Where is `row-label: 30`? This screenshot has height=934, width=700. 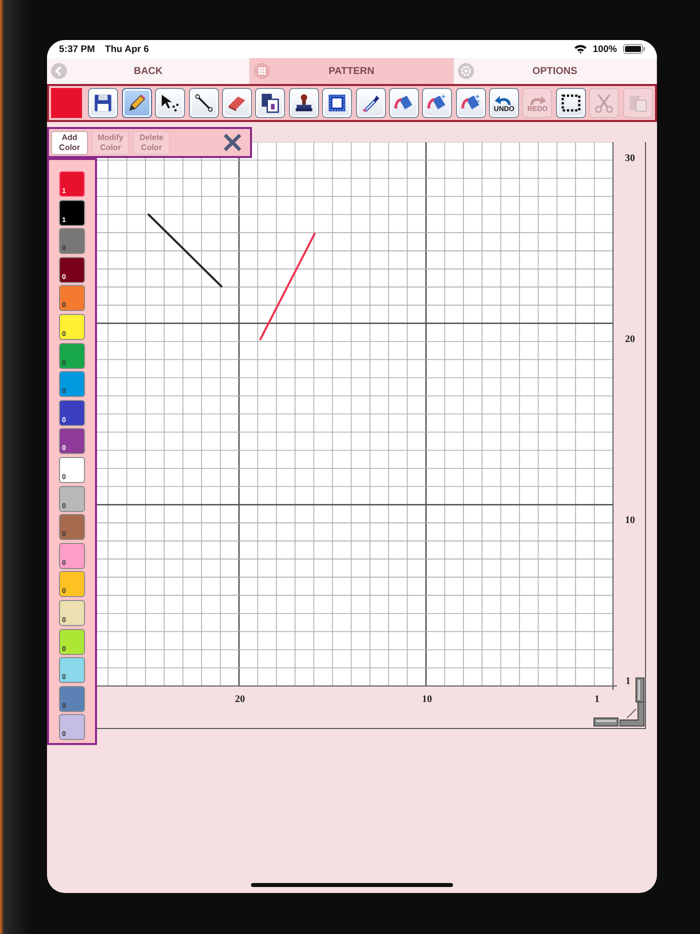
row-label: 30 is located at coordinates (630, 158).